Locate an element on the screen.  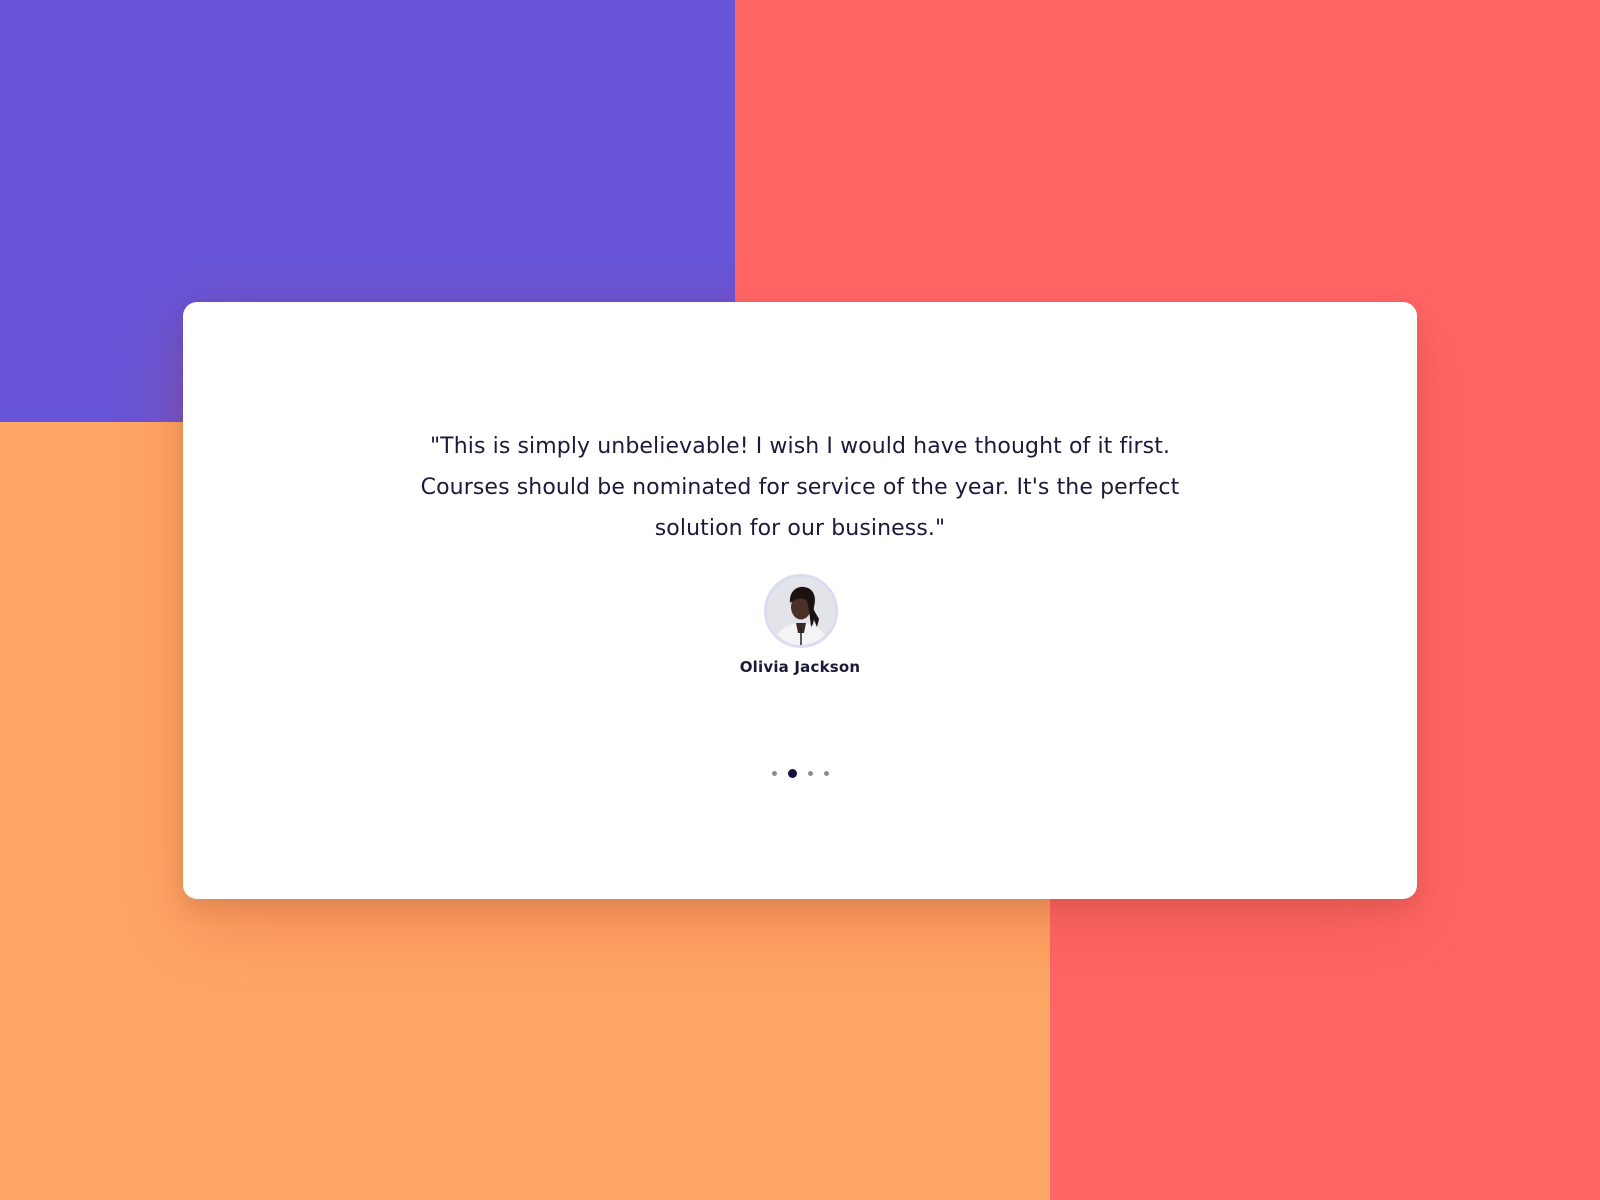
author-avatar is located at coordinates (801, 611).